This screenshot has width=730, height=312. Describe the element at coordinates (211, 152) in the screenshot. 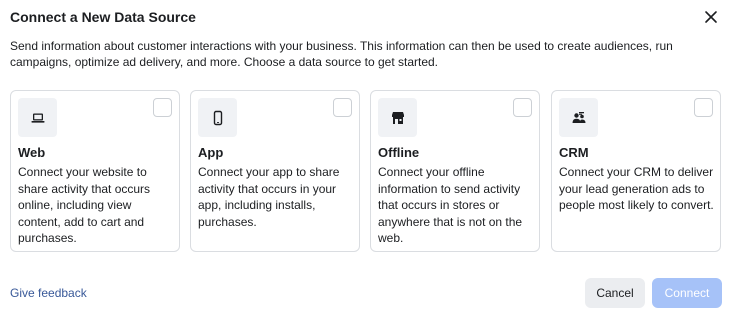

I see `source-name: App` at that location.